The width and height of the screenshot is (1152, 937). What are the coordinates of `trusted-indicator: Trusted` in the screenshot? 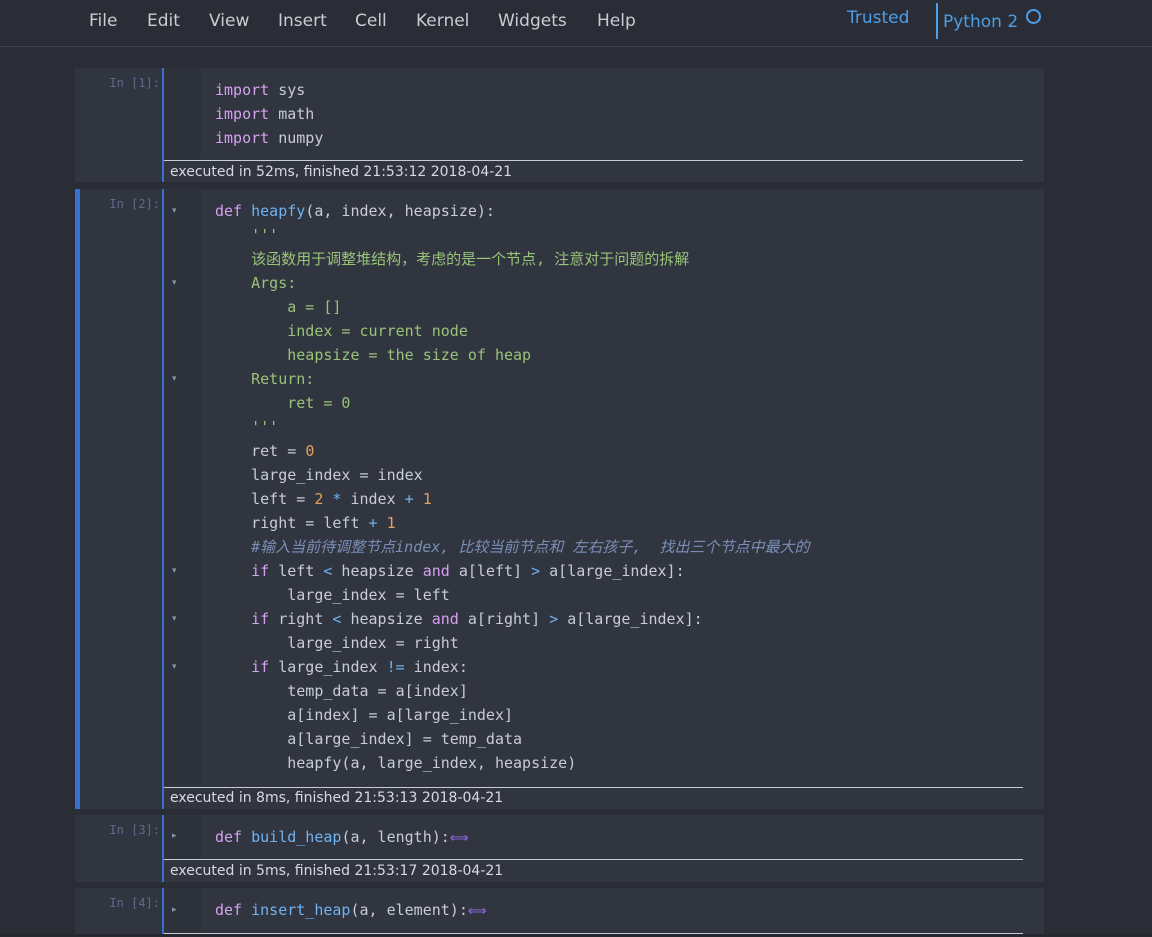 It's located at (878, 18).